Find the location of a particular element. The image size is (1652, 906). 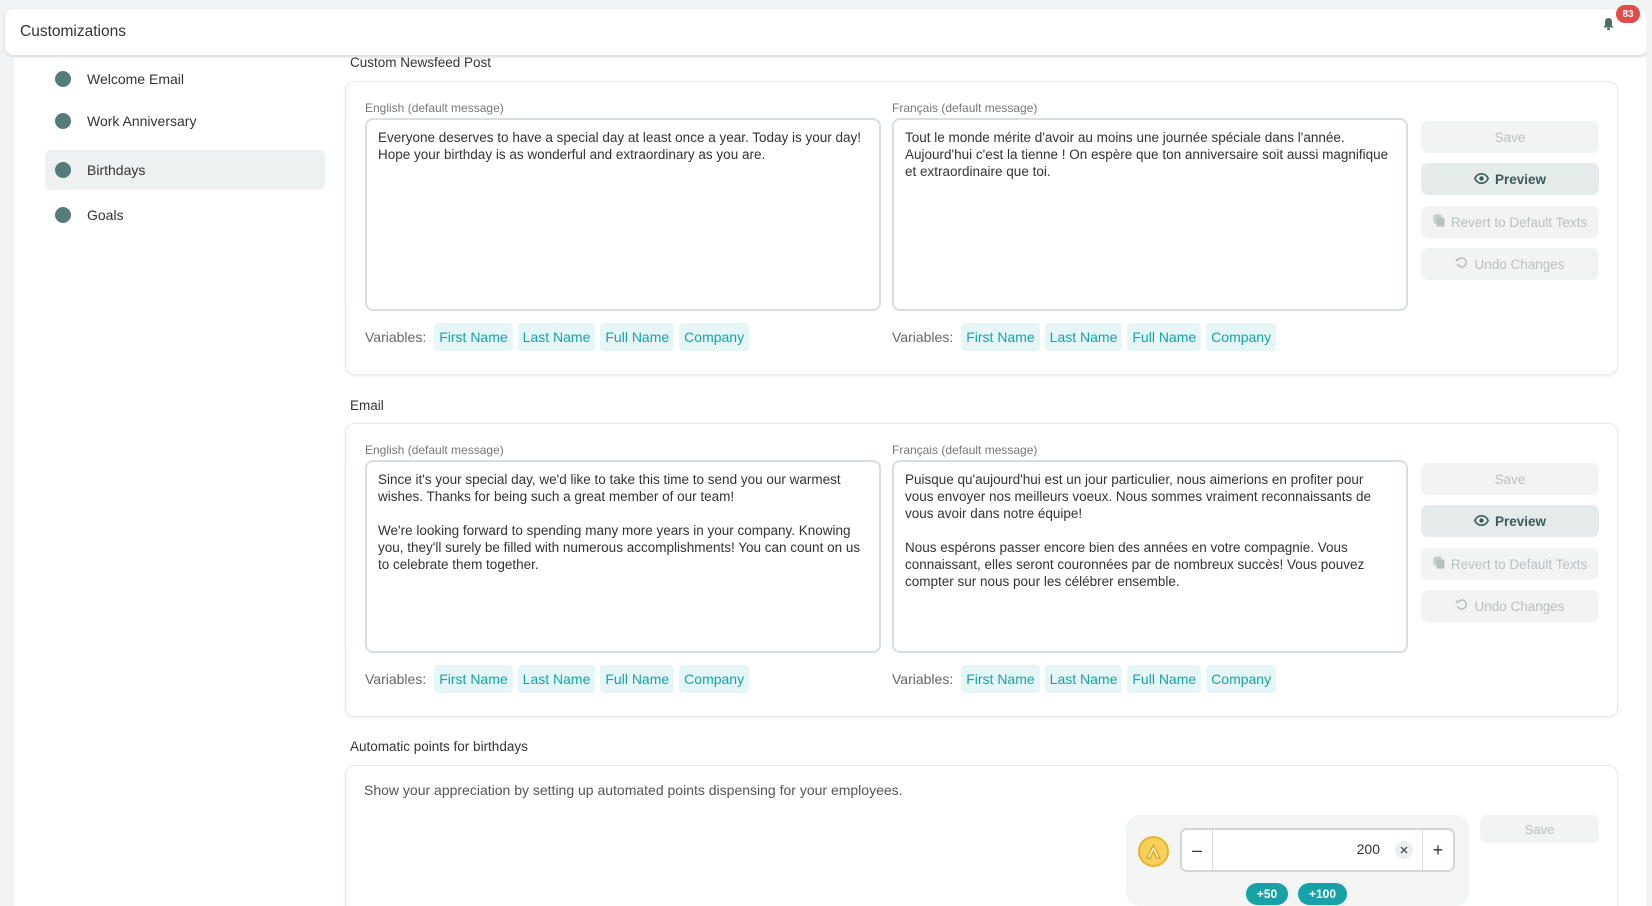

page-title: Customizations is located at coordinates (73, 31).